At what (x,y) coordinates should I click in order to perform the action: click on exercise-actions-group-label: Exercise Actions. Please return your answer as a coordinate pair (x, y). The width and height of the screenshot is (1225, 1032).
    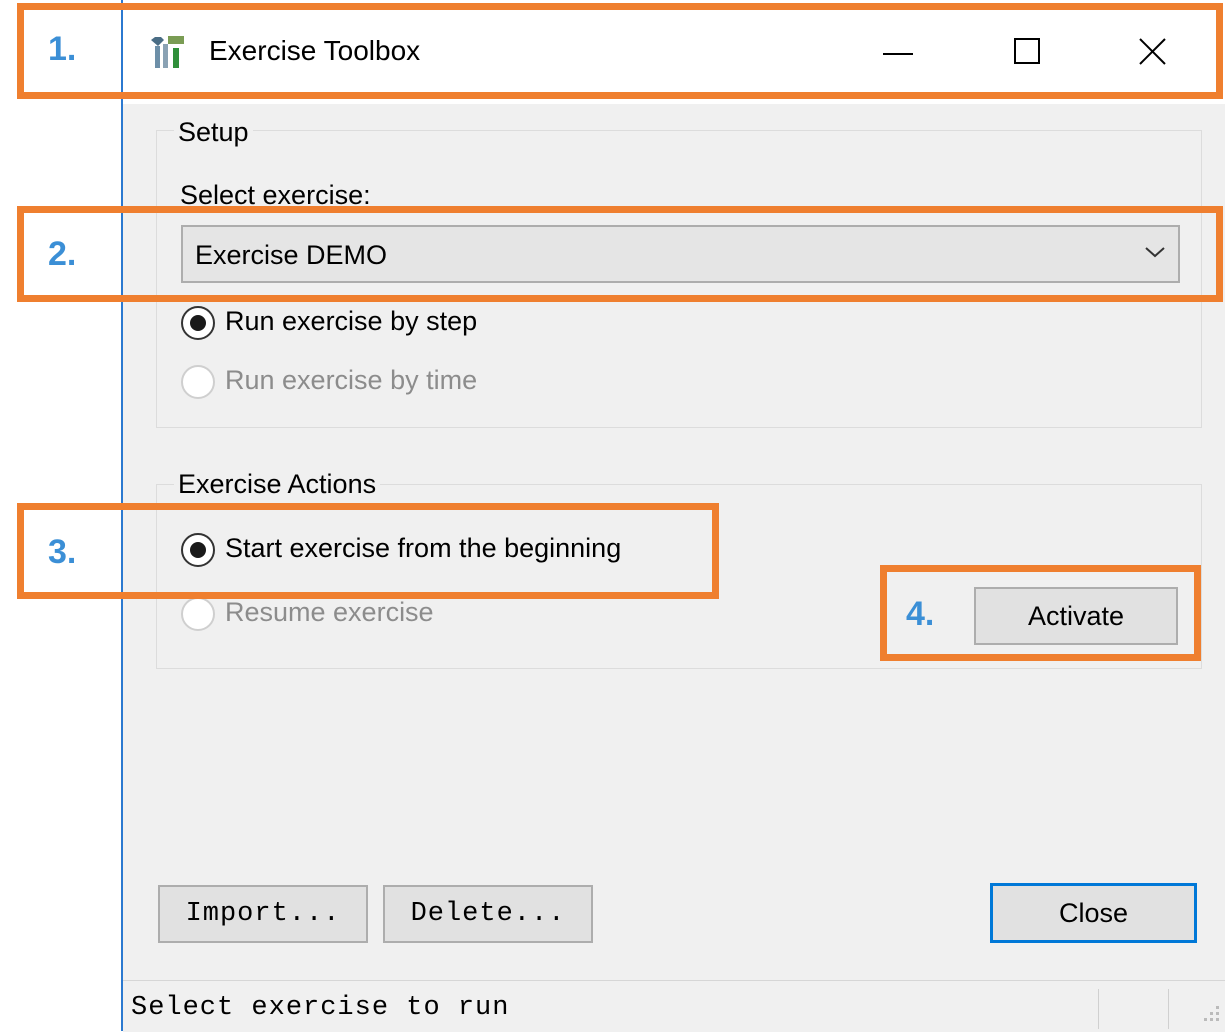
    Looking at the image, I should click on (277, 484).